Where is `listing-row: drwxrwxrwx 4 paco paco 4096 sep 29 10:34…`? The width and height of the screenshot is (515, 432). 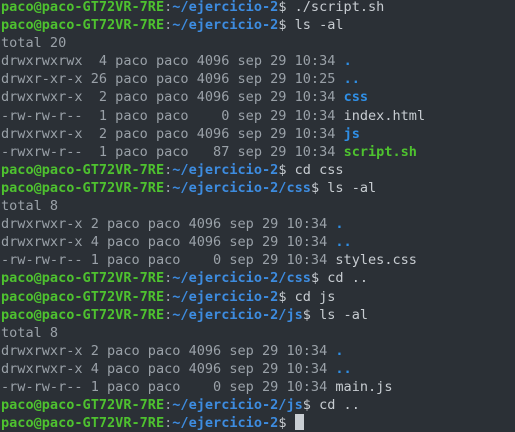 listing-row: drwxrwxrwx 4 paco paco 4096 sep 29 10:34… is located at coordinates (258, 61).